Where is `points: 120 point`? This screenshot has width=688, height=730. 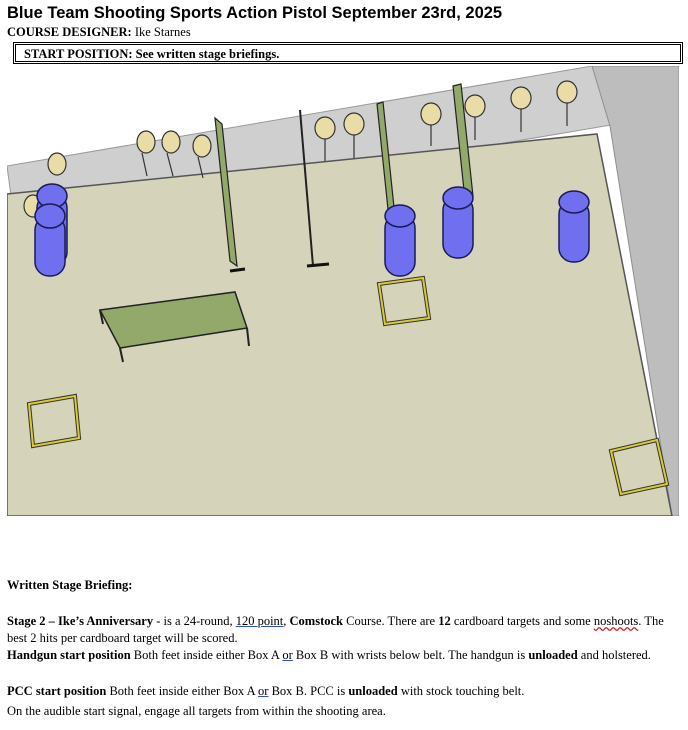 points: 120 point is located at coordinates (259, 621).